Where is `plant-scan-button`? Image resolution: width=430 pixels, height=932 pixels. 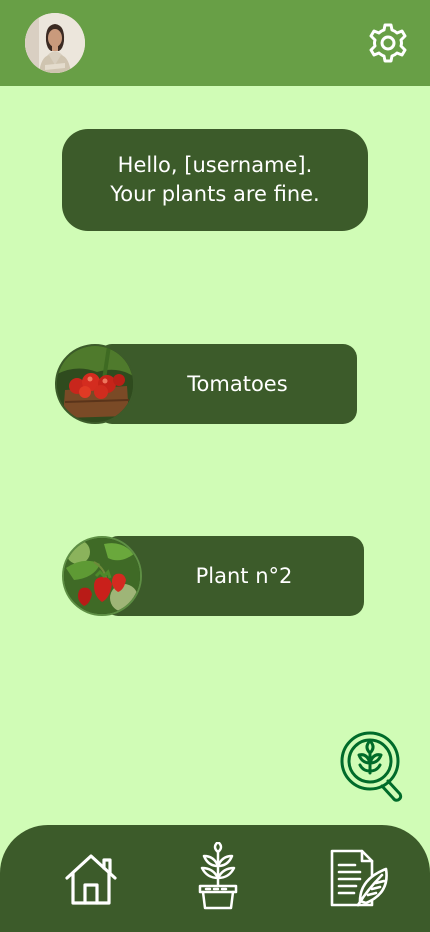
plant-scan-button is located at coordinates (373, 768).